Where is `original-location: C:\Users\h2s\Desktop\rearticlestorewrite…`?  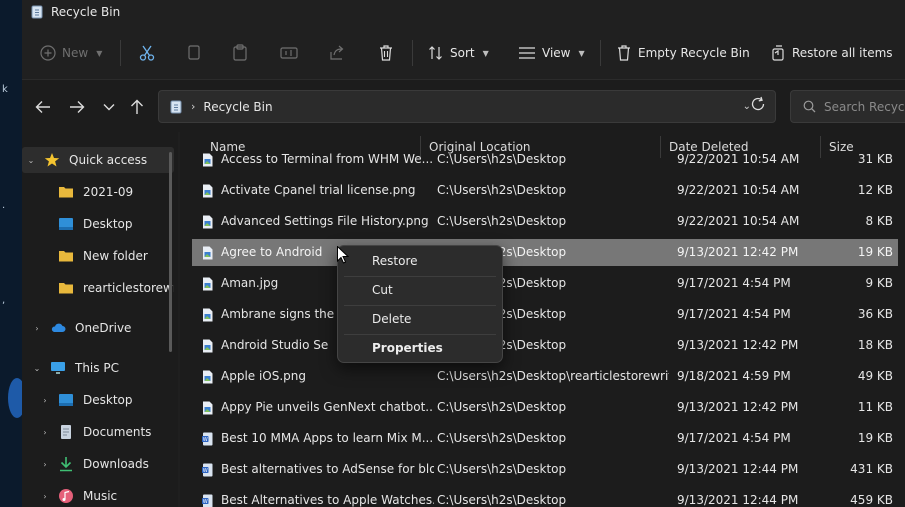 original-location: C:\Users\h2s\Desktop\rearticlestorewrite… is located at coordinates (553, 376).